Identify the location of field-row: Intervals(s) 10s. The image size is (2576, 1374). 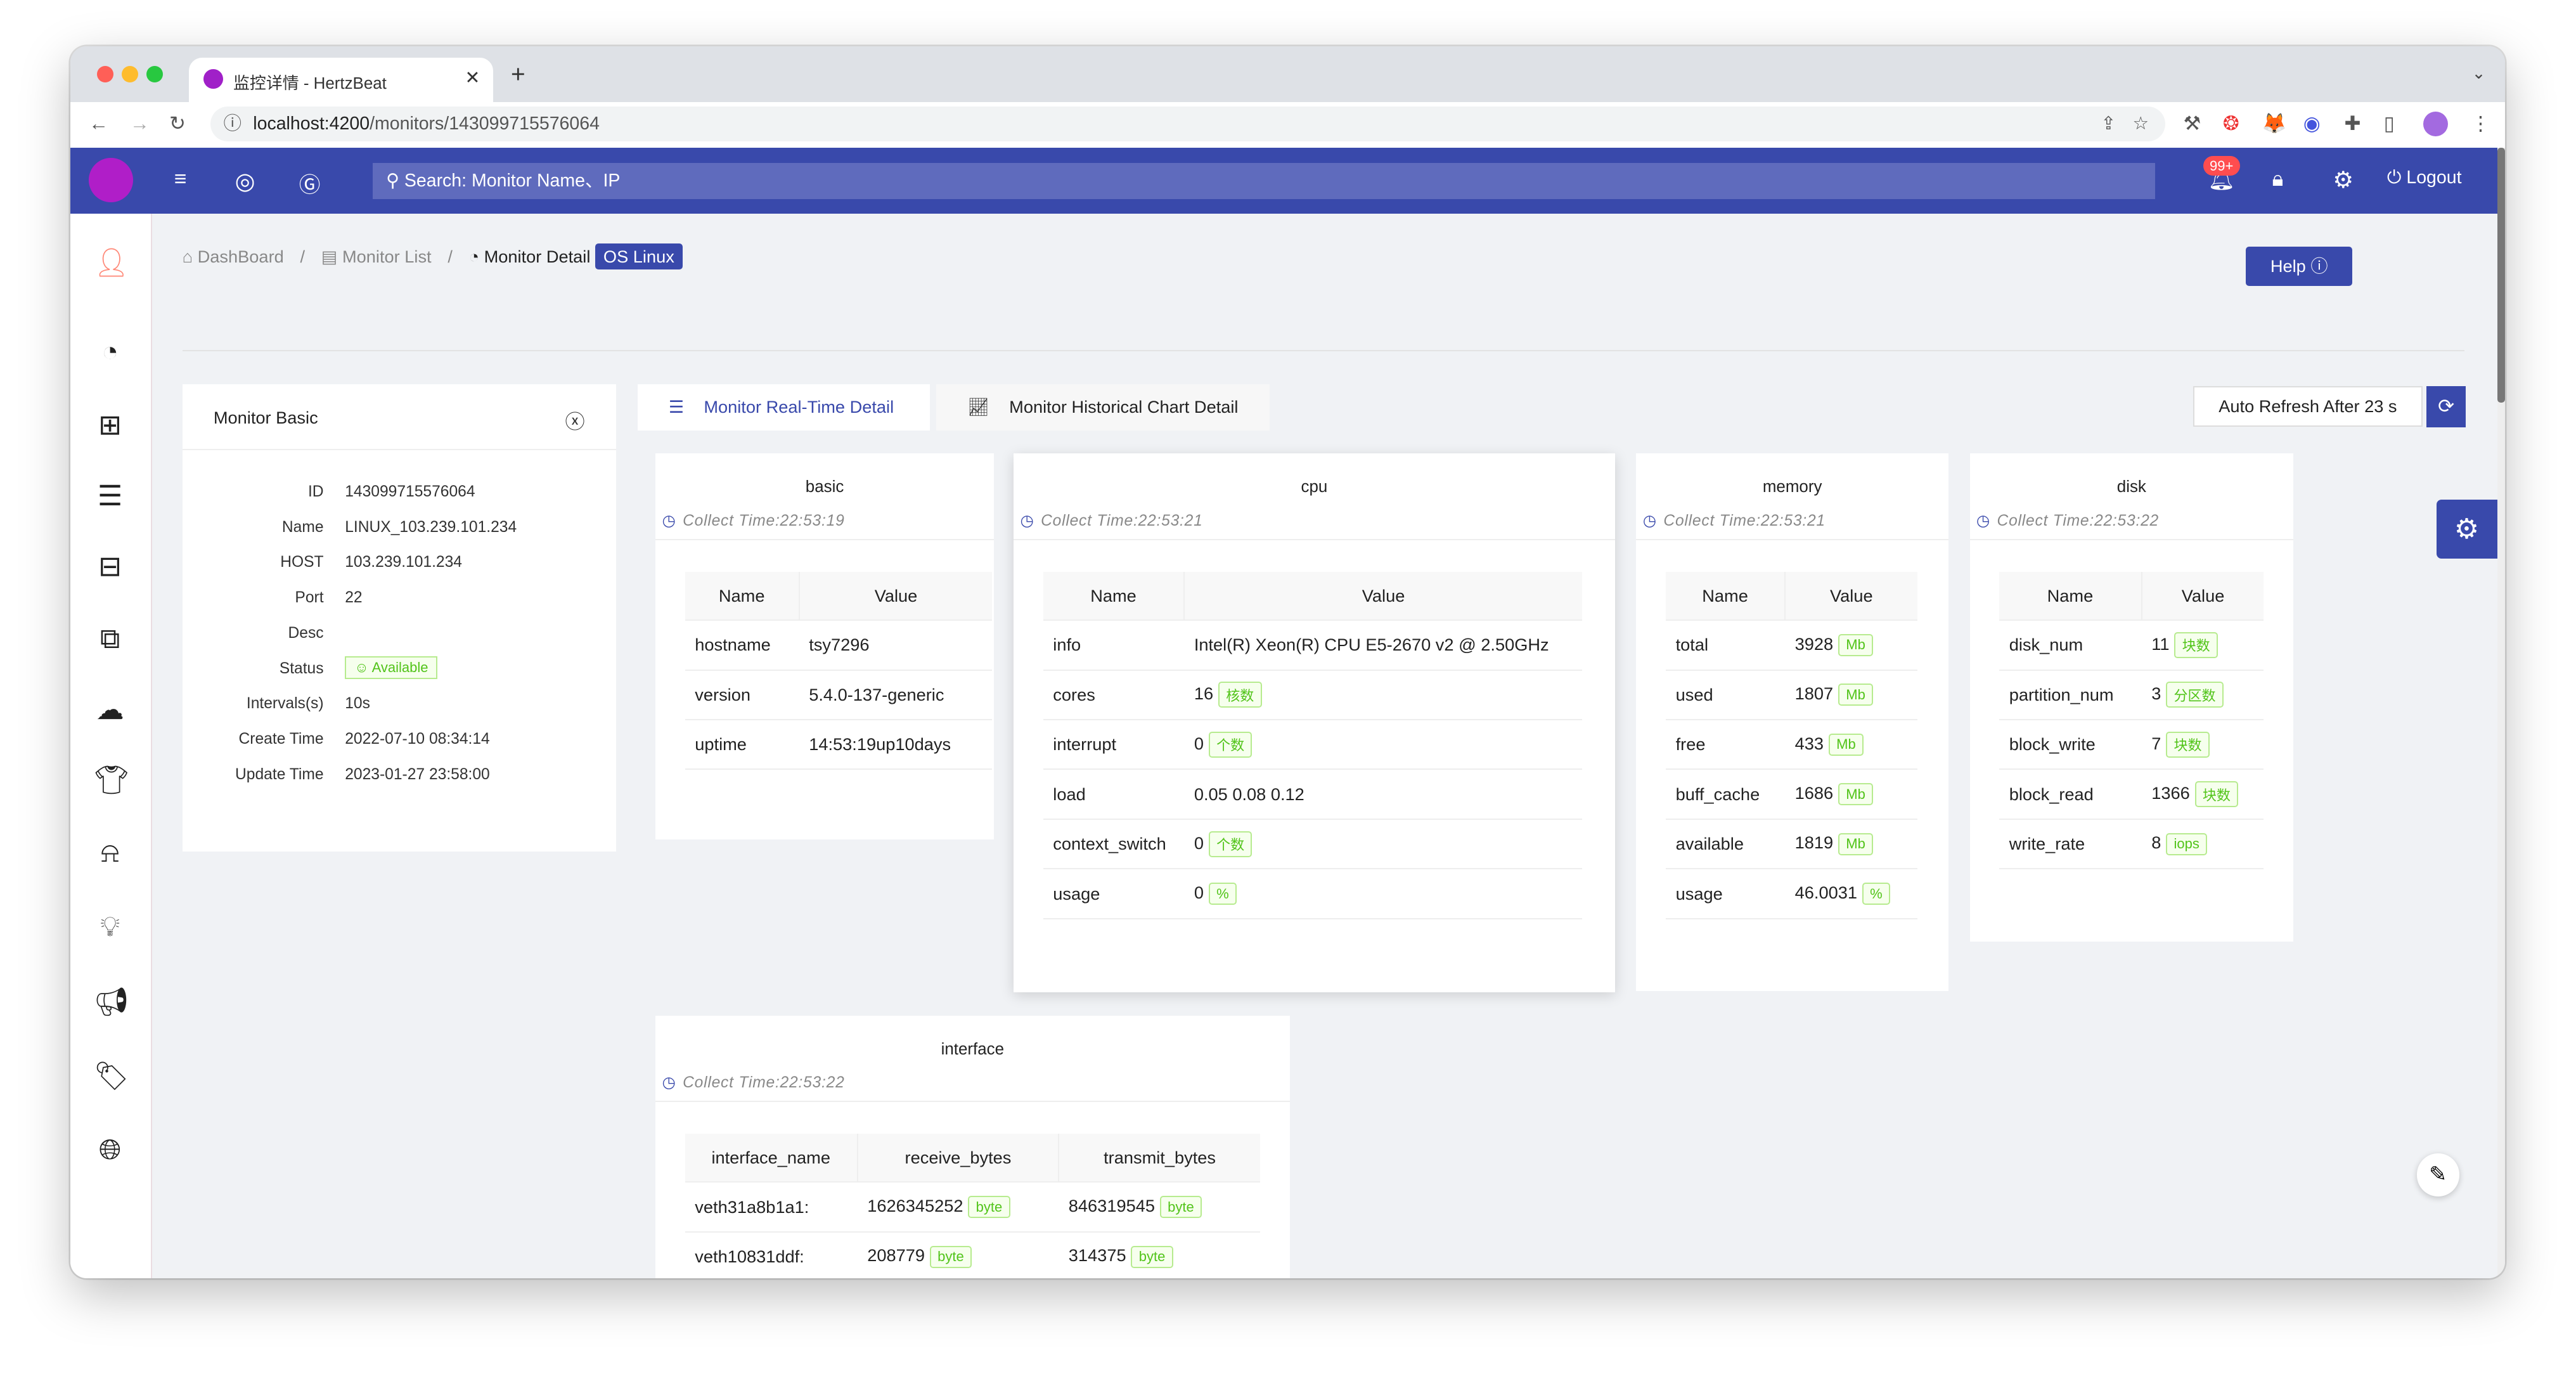
(399, 705).